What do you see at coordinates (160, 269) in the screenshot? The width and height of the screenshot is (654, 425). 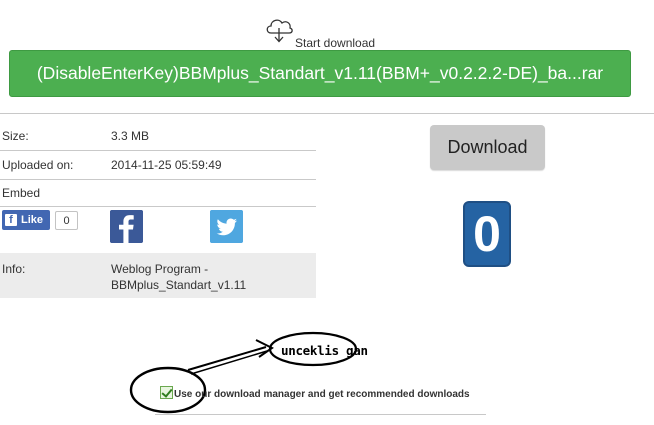 I see `info-value-line1: Weblog Program -` at bounding box center [160, 269].